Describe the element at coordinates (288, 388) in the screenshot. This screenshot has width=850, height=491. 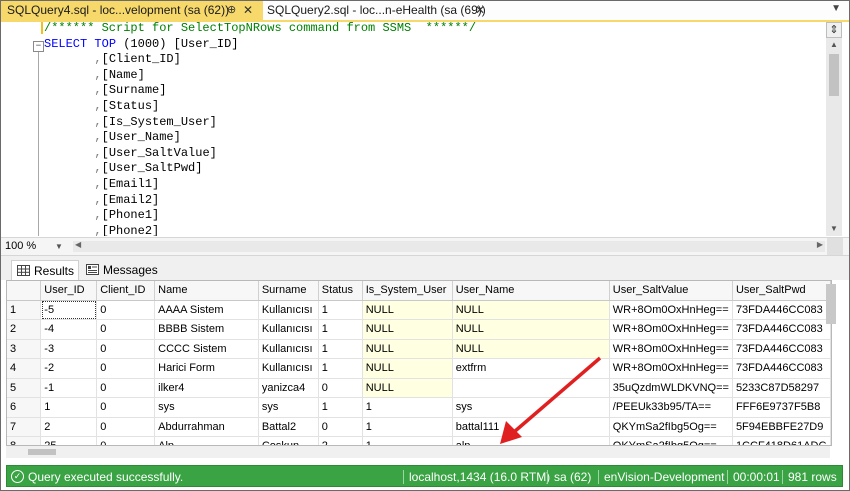
I see `grid-cell: yanizca4` at that location.